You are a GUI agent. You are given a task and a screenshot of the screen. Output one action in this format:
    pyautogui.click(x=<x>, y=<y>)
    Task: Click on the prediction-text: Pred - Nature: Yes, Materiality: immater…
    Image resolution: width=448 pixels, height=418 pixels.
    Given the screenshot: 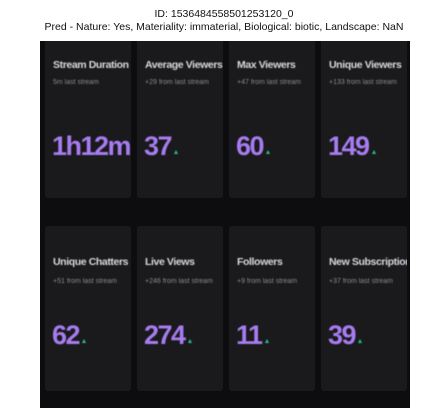 What is the action you would take?
    pyautogui.click(x=224, y=27)
    